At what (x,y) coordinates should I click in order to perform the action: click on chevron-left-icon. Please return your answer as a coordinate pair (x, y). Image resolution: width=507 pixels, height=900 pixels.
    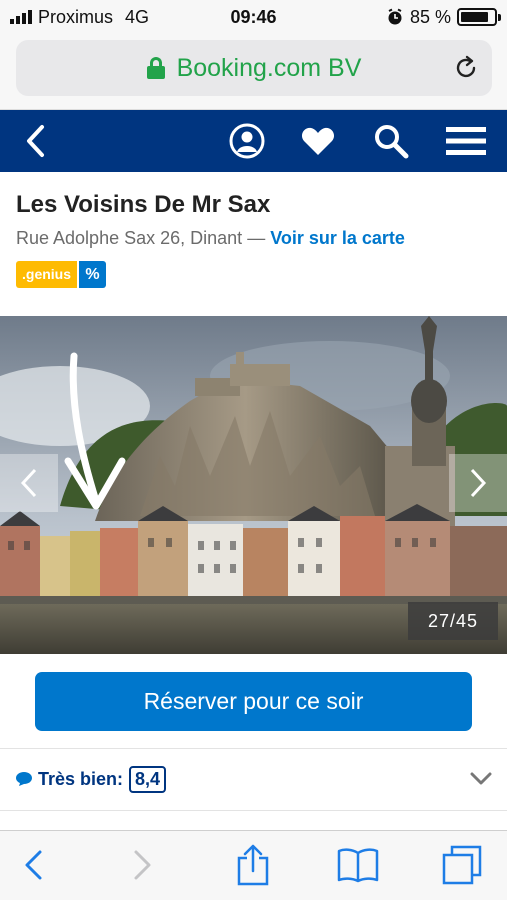
    Looking at the image, I should click on (28, 483).